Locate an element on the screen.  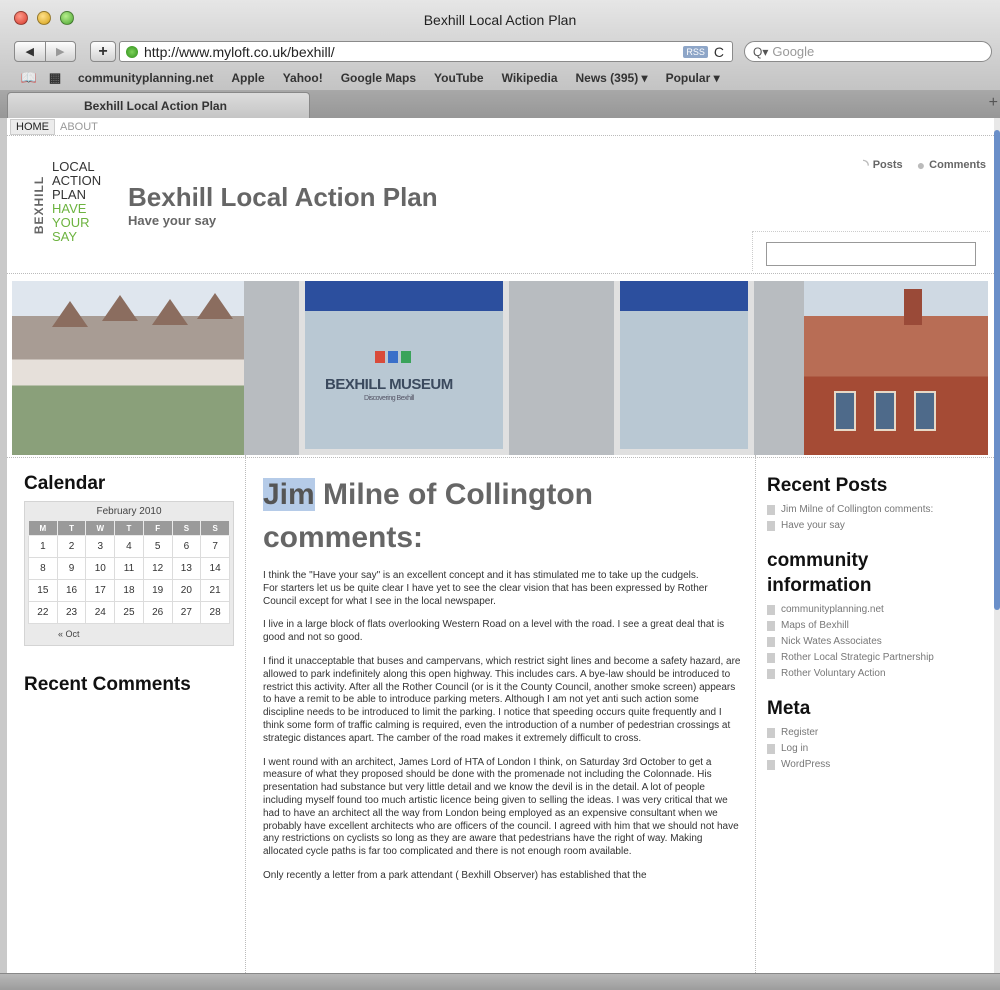
feed-links: ◝ Posts ● Comments is located at coordinates (924, 164).